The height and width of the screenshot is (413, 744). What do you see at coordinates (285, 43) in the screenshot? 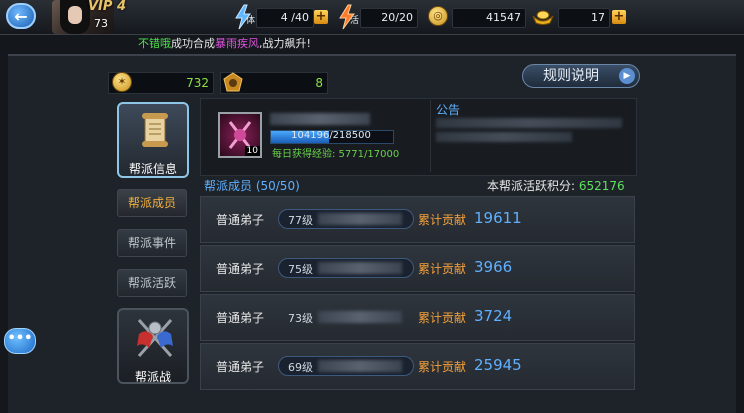
I see `ticker-tail: ,战力飙升!` at bounding box center [285, 43].